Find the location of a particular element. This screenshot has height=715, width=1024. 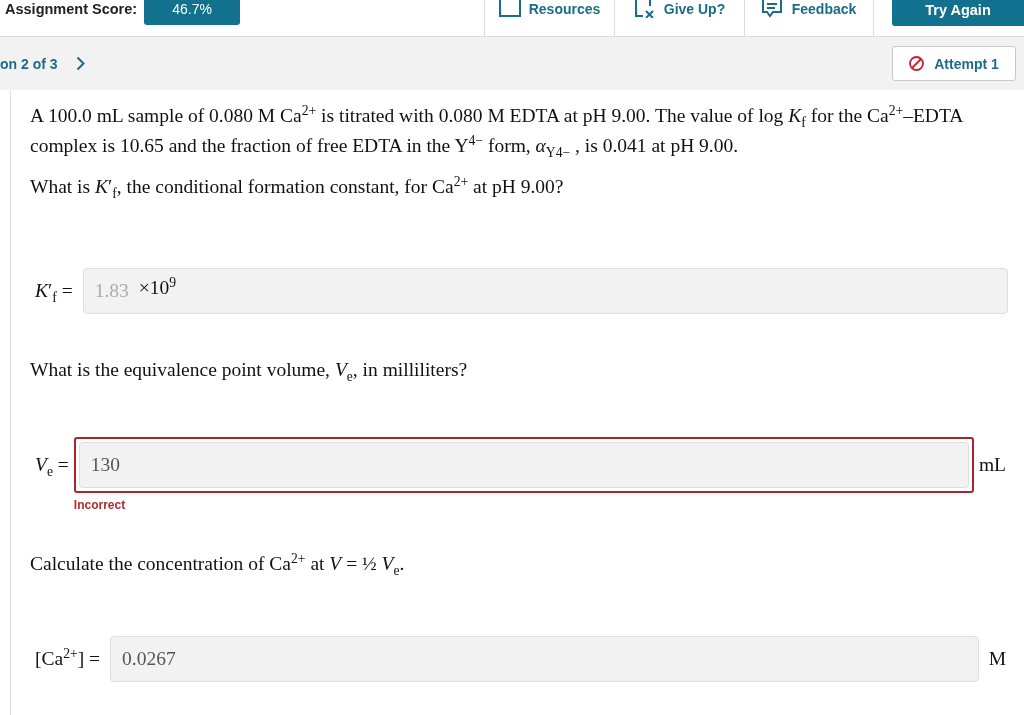

question-prompt: Calculate the concentration of Ca$^{2+}$ at V = ½ V$_{e}$. is located at coordinates (218, 564).